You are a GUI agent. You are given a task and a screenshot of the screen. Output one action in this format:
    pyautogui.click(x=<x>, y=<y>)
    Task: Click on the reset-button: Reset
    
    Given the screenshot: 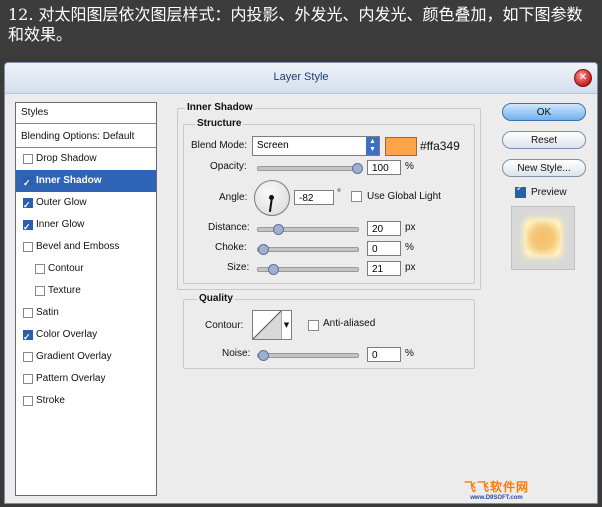 What is the action you would take?
    pyautogui.click(x=544, y=140)
    